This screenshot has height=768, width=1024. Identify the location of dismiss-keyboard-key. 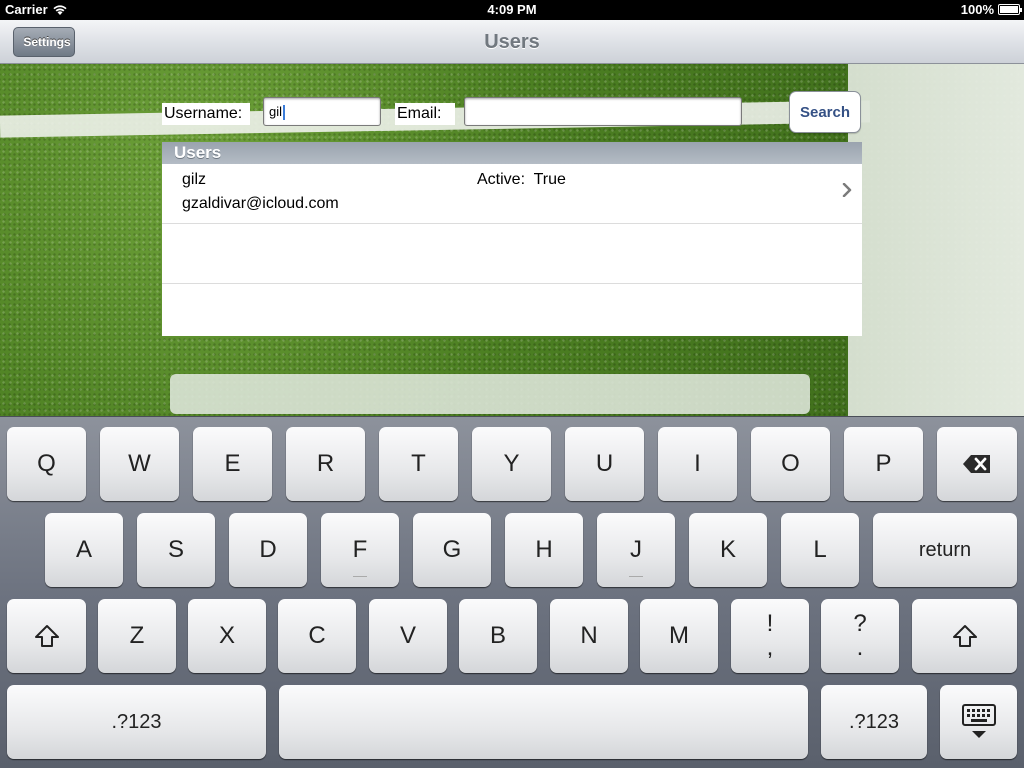
(978, 722).